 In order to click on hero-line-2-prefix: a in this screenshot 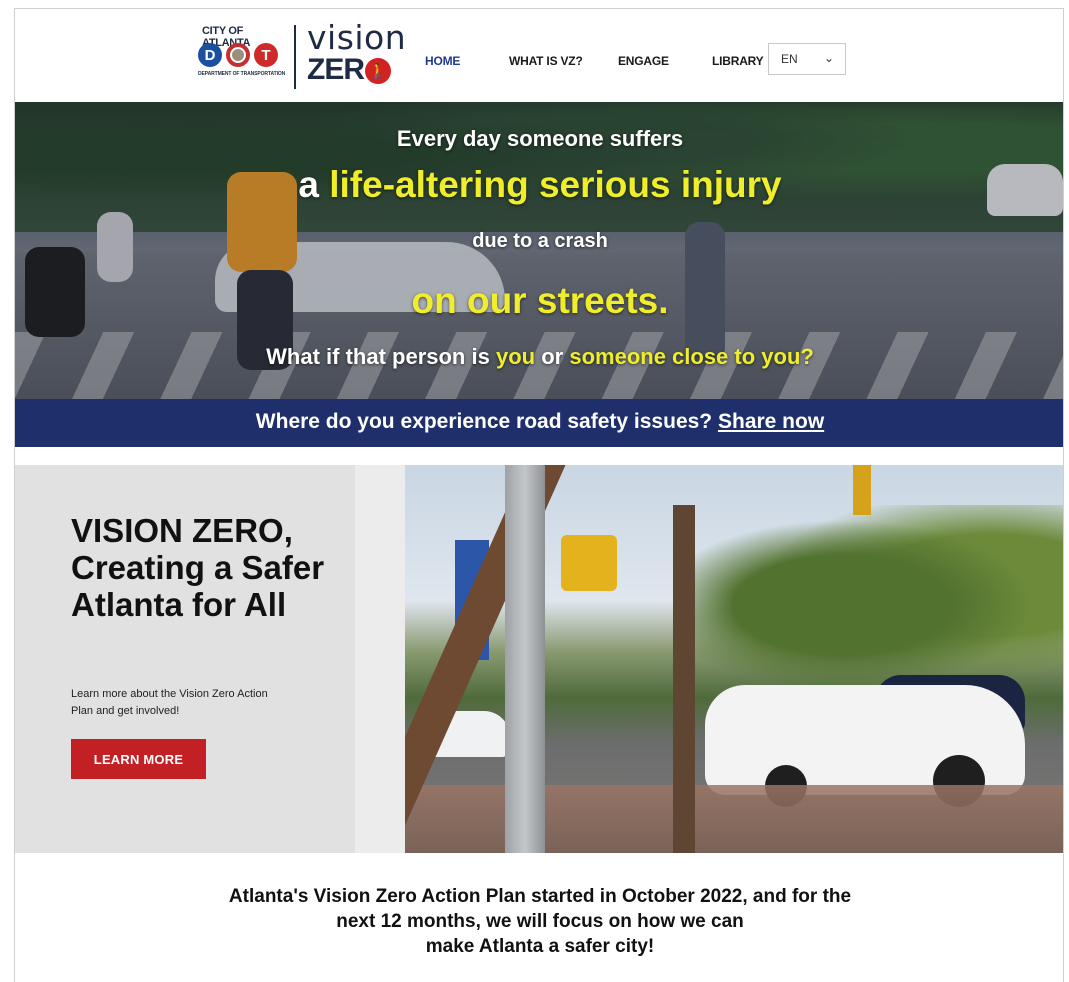, I will do `click(308, 184)`.